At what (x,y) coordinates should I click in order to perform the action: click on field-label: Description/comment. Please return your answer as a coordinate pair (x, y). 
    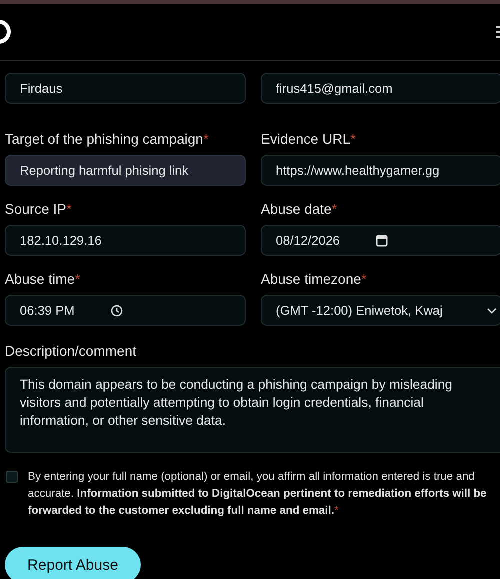
    Looking at the image, I should click on (70, 351).